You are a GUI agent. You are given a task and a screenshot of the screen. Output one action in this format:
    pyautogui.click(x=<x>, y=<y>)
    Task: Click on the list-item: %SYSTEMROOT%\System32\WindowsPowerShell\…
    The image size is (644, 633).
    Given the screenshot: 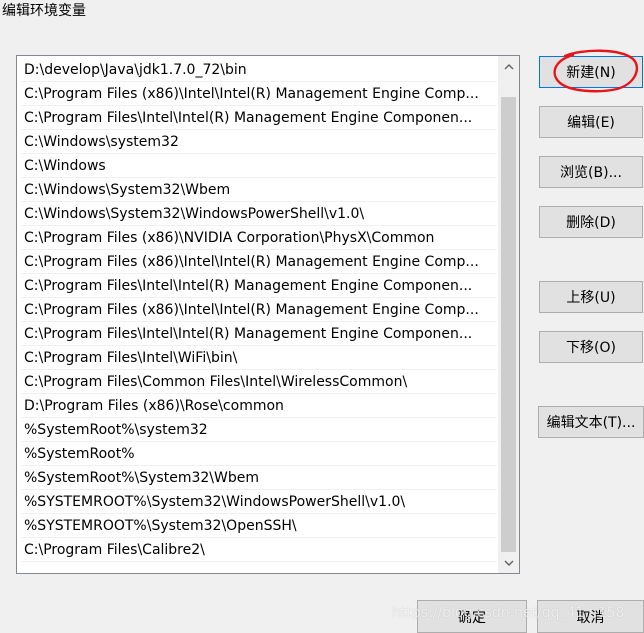 What is the action you would take?
    pyautogui.click(x=259, y=502)
    